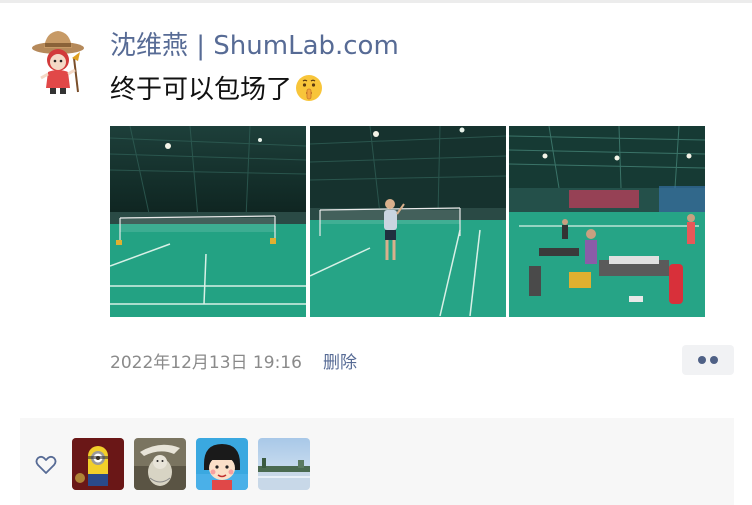 This screenshot has height=505, width=752. What do you see at coordinates (46, 465) in the screenshot?
I see `heart-icon` at bounding box center [46, 465].